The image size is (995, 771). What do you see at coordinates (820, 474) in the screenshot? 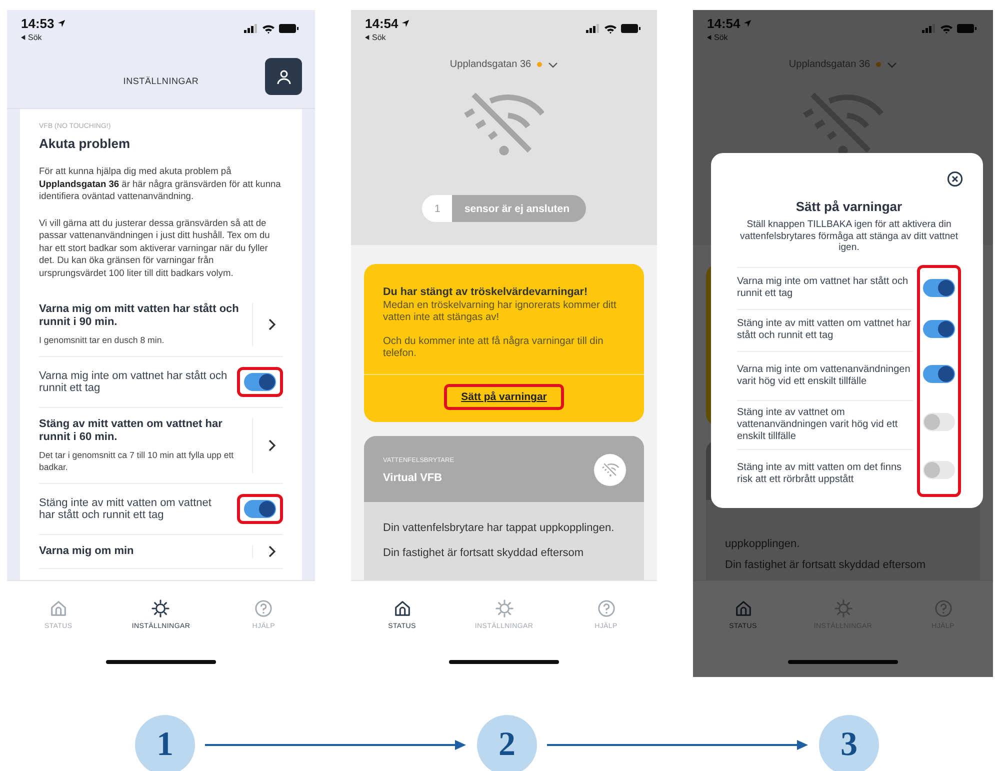
I see `setting-label: Stäng inte av mitt vatten om det finns risk att ett rörbrått uppstått` at bounding box center [820, 474].